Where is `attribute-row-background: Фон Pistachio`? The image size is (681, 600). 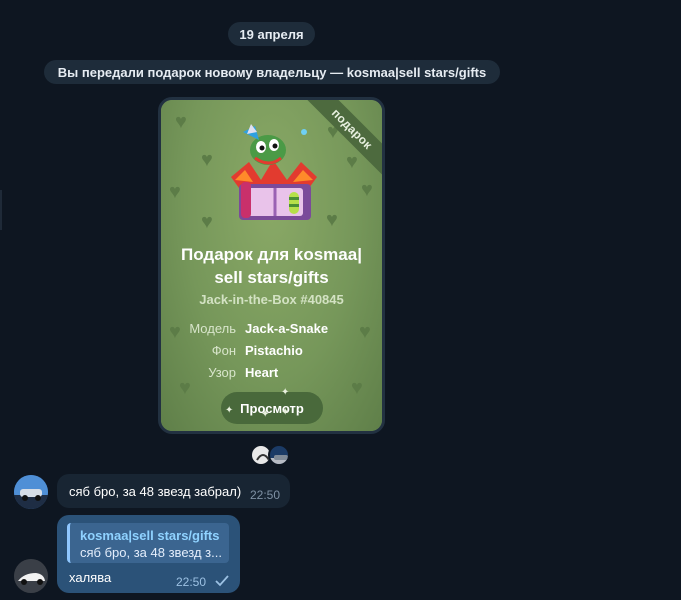 attribute-row-background: Фон Pistachio is located at coordinates (271, 353).